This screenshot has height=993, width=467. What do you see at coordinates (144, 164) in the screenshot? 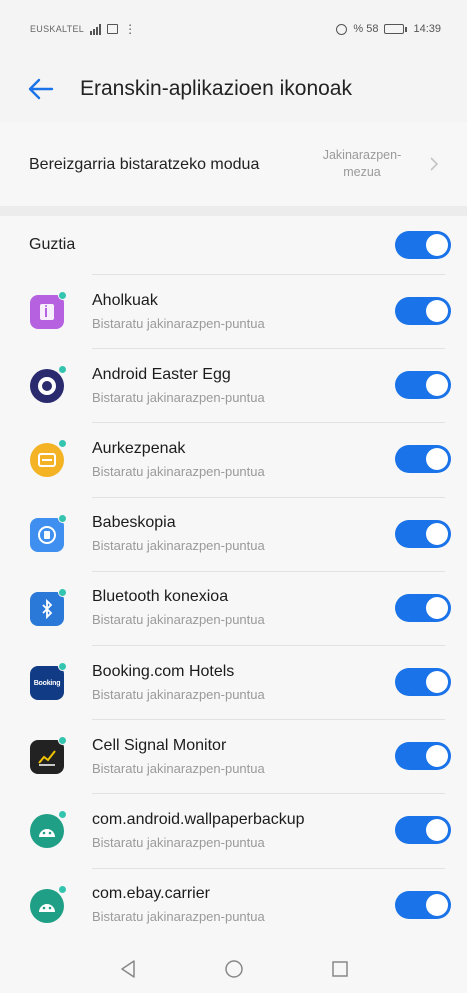
I see `mode-label: Bereizgarria bistaratzeko modua` at bounding box center [144, 164].